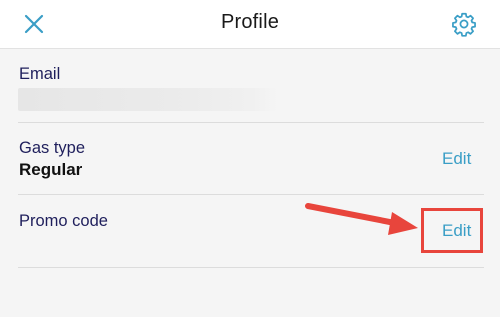 This screenshot has width=500, height=317. I want to click on annotation-arrow, so click(361, 219).